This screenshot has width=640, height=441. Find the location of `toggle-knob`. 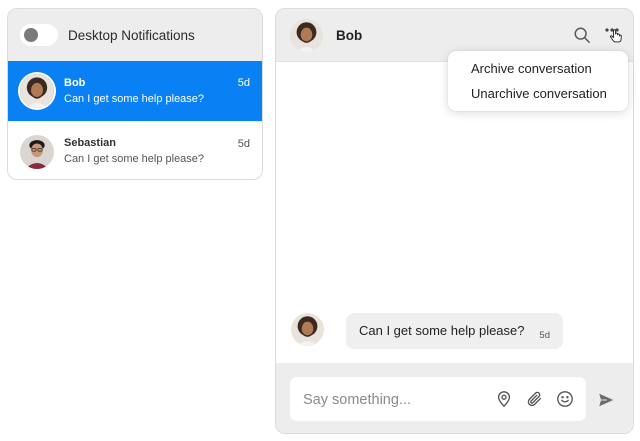

toggle-knob is located at coordinates (31, 35).